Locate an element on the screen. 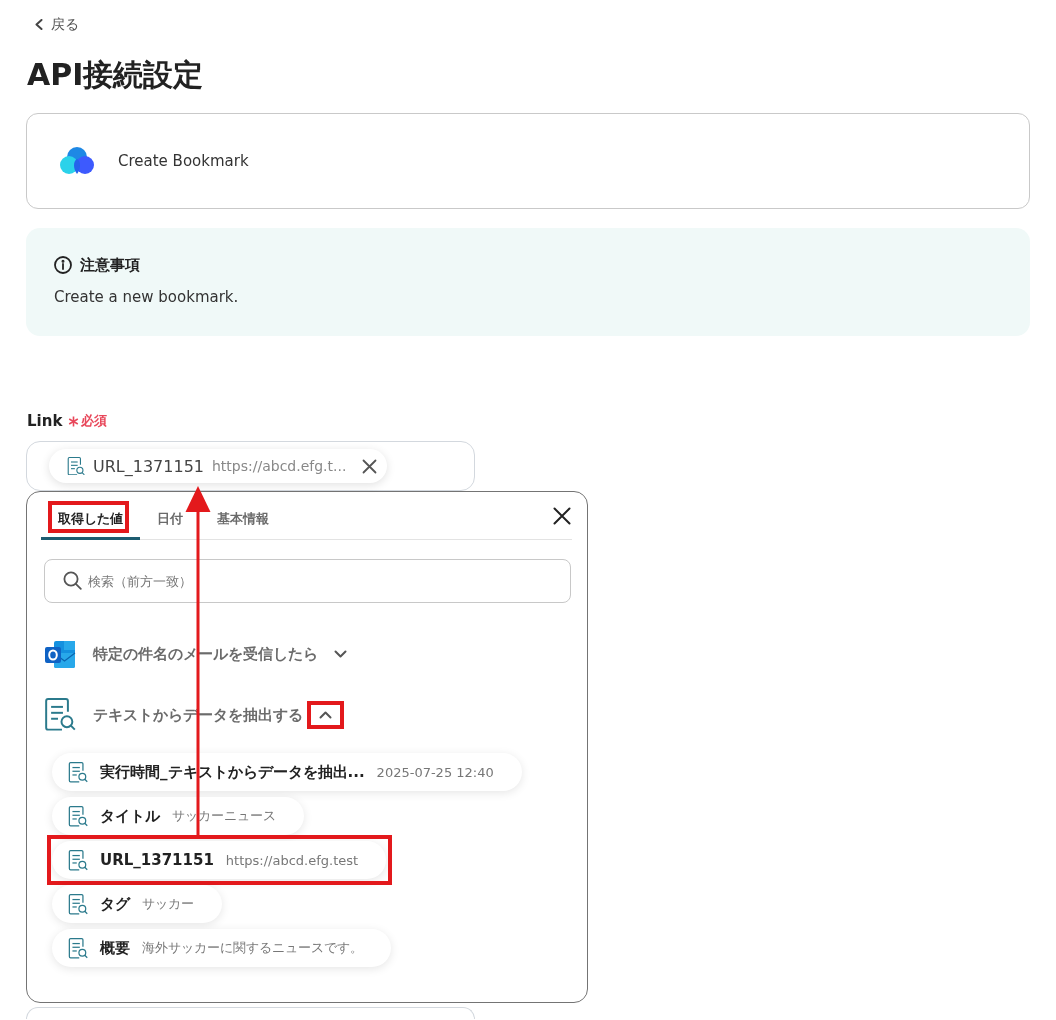 The image size is (1056, 1020). variable-value: https://abcd.efg.test is located at coordinates (292, 860).